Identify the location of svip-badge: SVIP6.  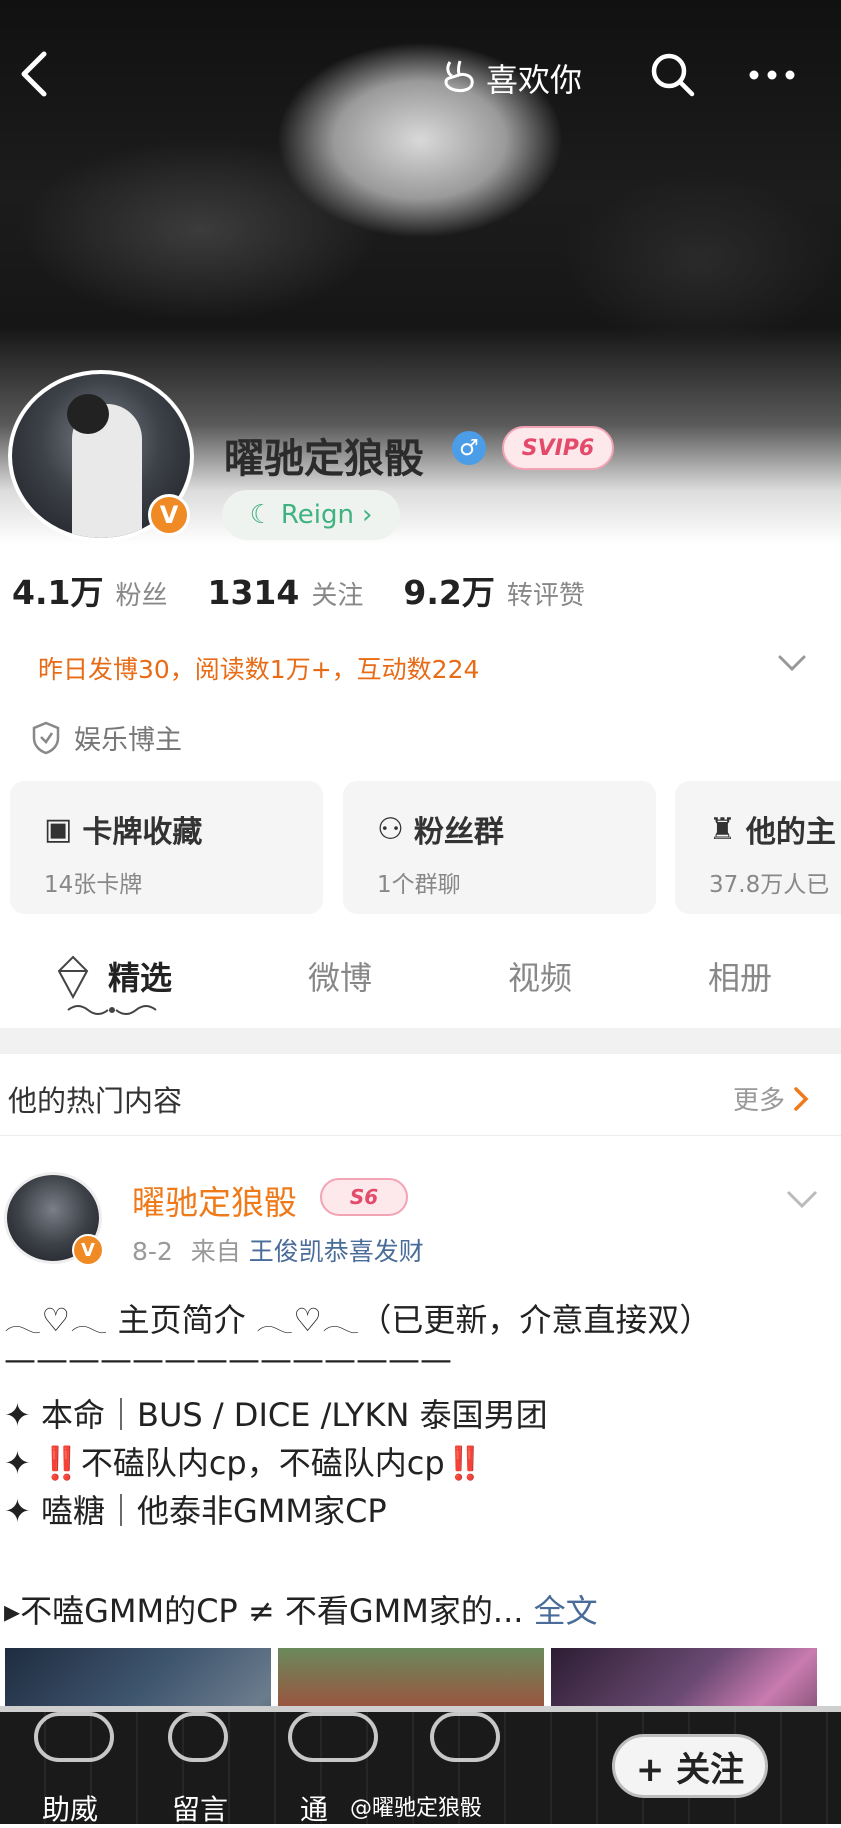
(558, 448).